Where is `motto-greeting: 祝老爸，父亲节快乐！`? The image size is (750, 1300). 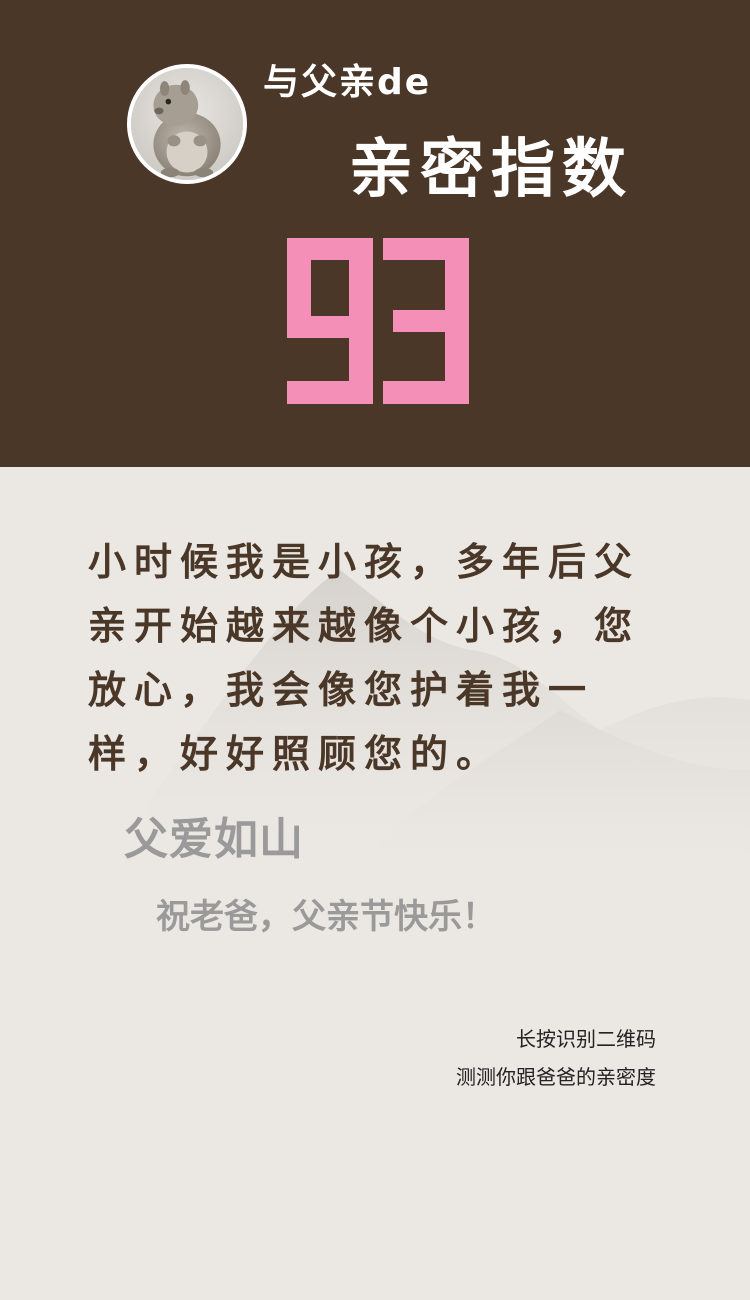
motto-greeting: 祝老爸，父亲节快乐！ is located at coordinates (326, 917).